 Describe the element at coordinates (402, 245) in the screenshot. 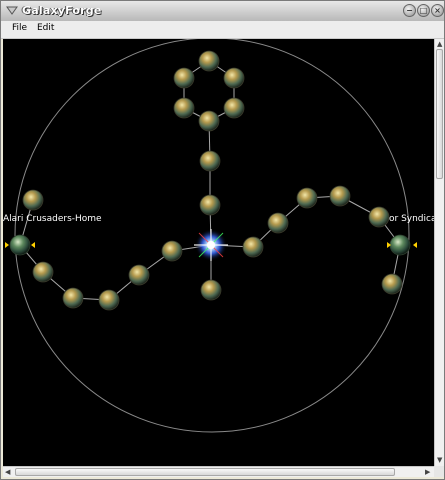

I see `home-planet-right` at that location.